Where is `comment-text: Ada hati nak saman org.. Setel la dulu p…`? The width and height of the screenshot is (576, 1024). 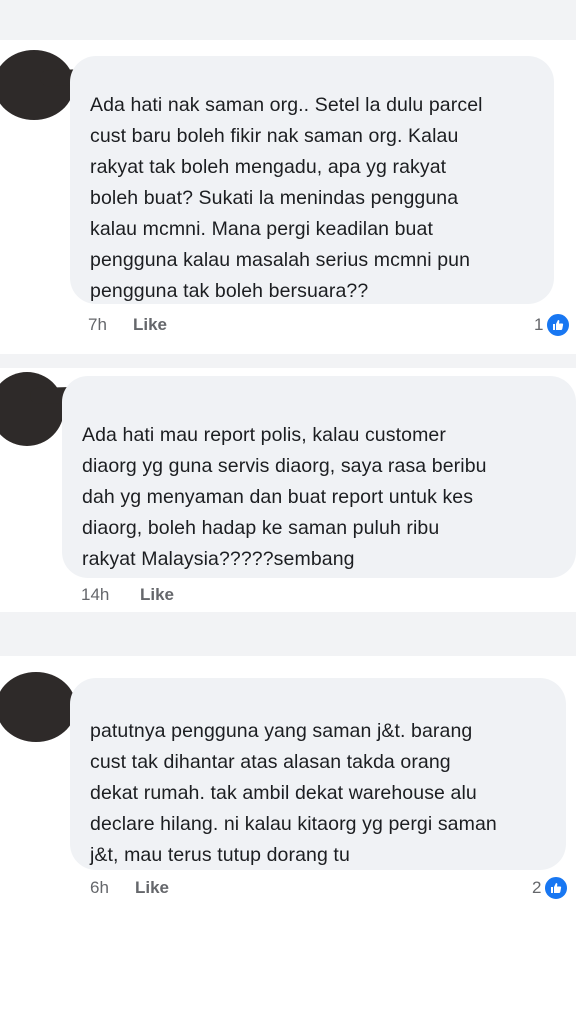 comment-text: Ada hati nak saman org.. Setel la dulu p… is located at coordinates (286, 198).